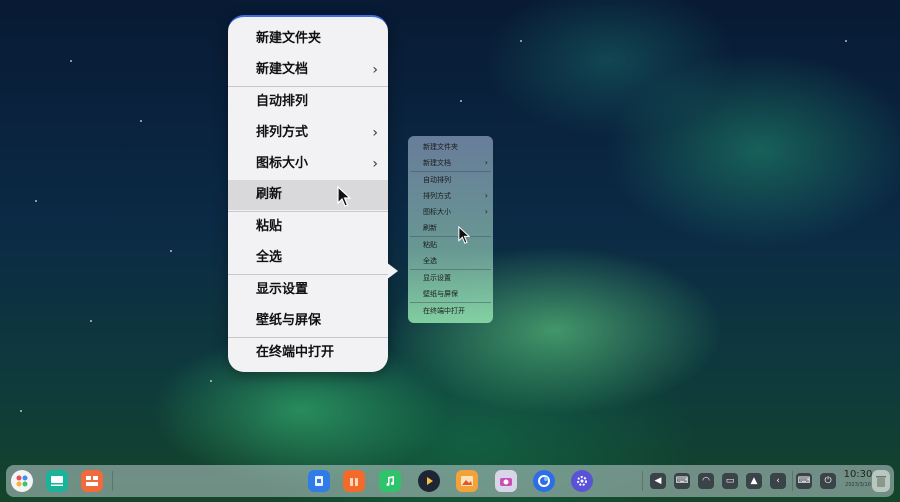  Describe the element at coordinates (858, 485) in the screenshot. I see `clock-date: 2023/3/10` at that location.